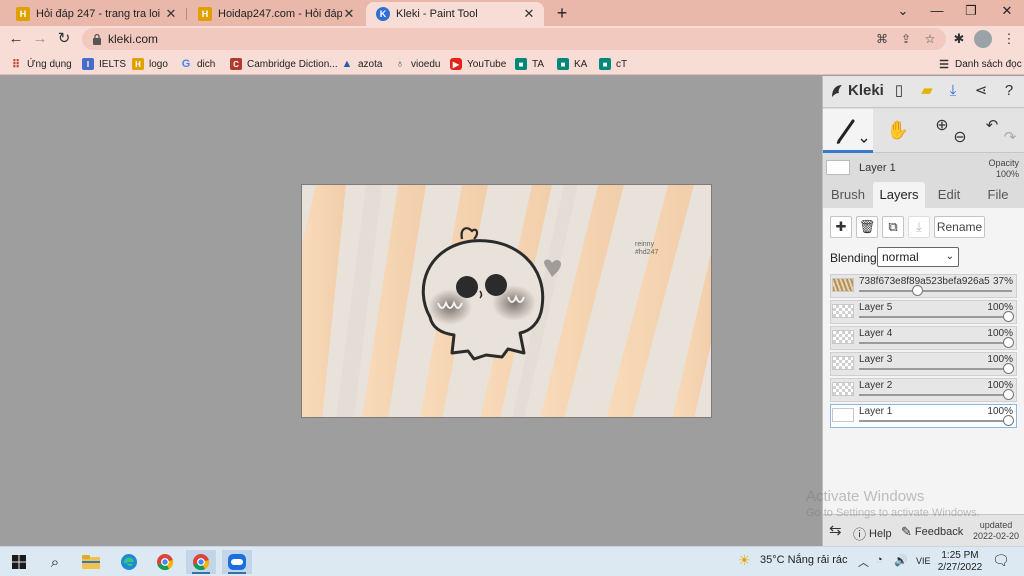 Image resolution: width=1024 pixels, height=576 pixels. I want to click on bookmark-label: KA, so click(581, 64).